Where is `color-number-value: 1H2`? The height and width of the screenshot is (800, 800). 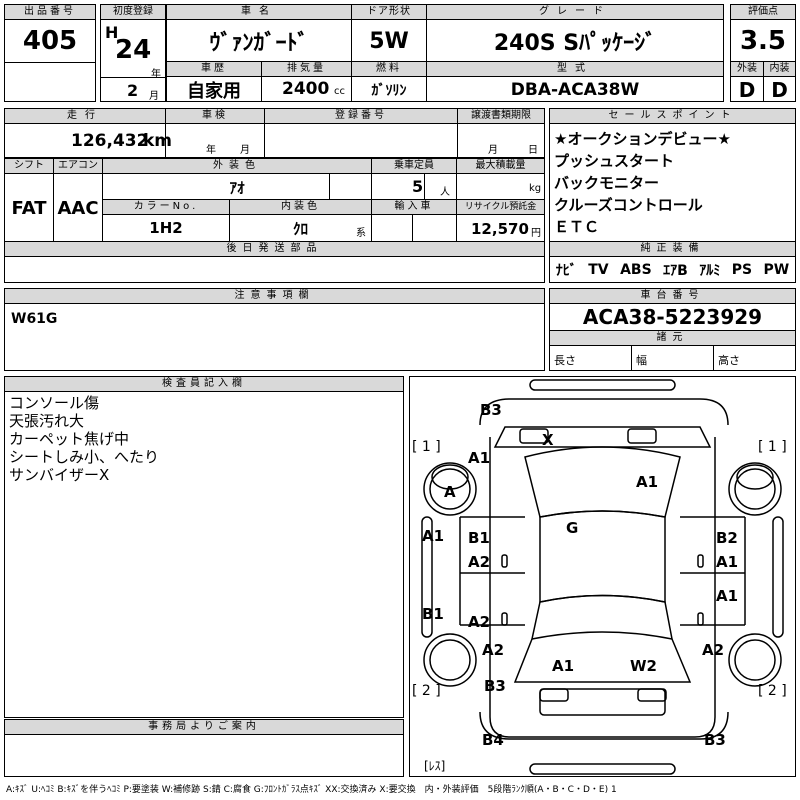
color-number-value: 1H2 is located at coordinates (166, 228).